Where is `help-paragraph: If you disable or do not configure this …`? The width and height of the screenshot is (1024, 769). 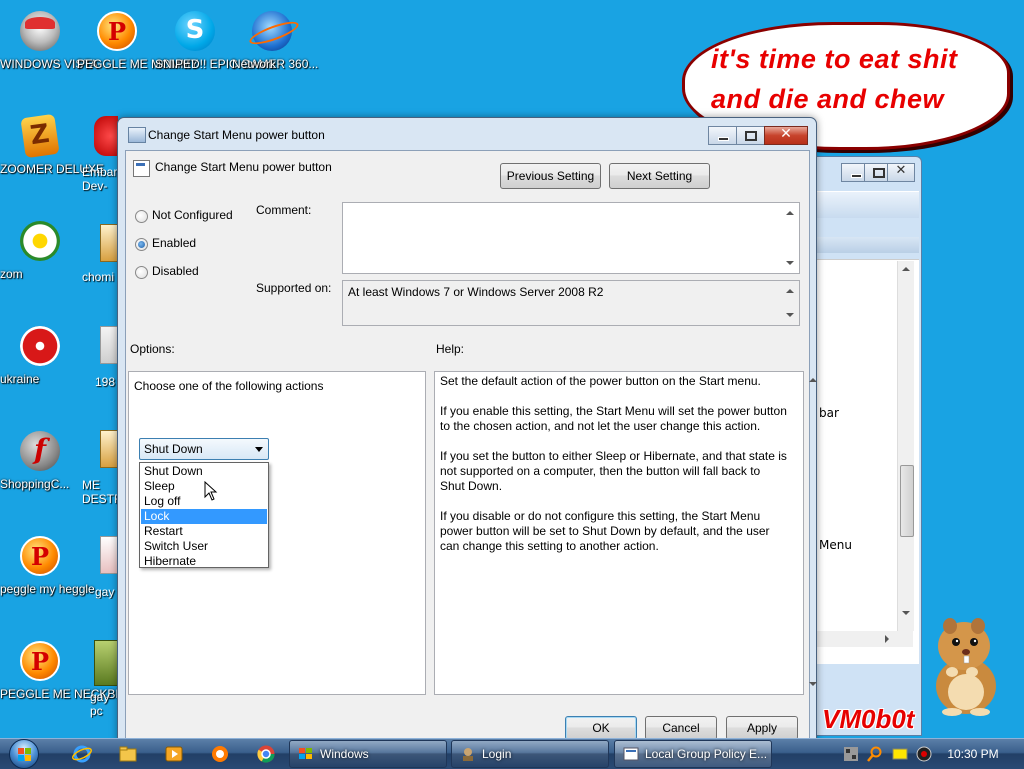 help-paragraph: If you disable or do not configure this … is located at coordinates (605, 531).